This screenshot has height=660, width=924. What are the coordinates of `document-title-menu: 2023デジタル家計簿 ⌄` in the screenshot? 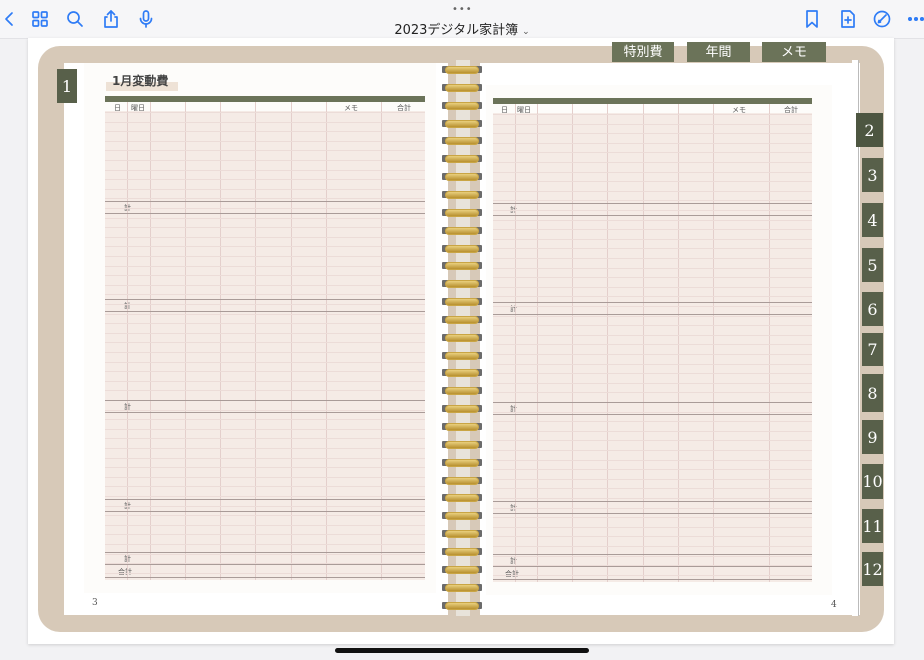 It's located at (462, 28).